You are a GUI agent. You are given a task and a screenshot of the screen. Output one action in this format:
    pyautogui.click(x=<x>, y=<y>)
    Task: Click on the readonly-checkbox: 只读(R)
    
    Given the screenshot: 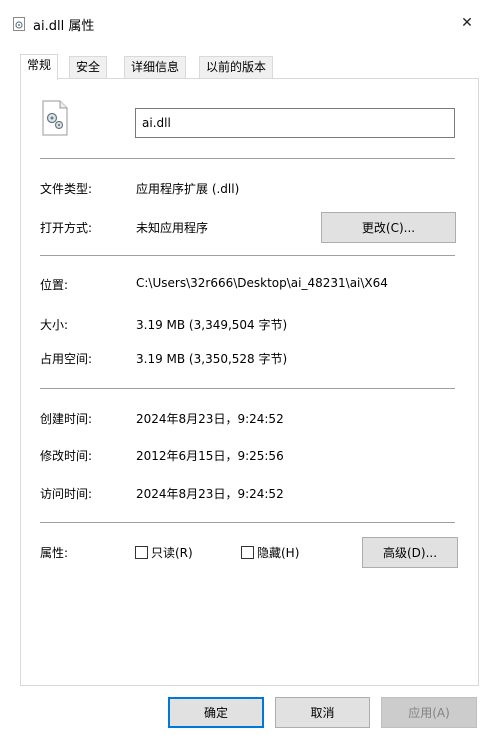 What is the action you would take?
    pyautogui.click(x=164, y=552)
    